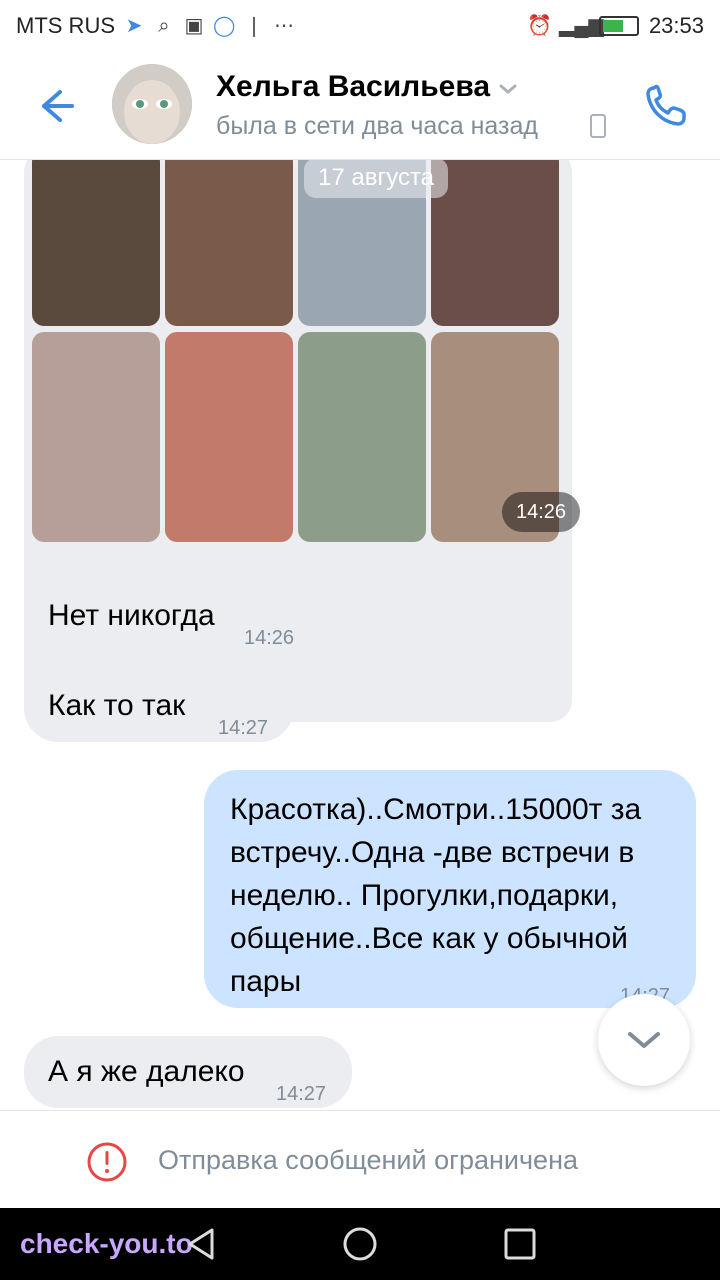  I want to click on error-icon, so click(107, 1162).